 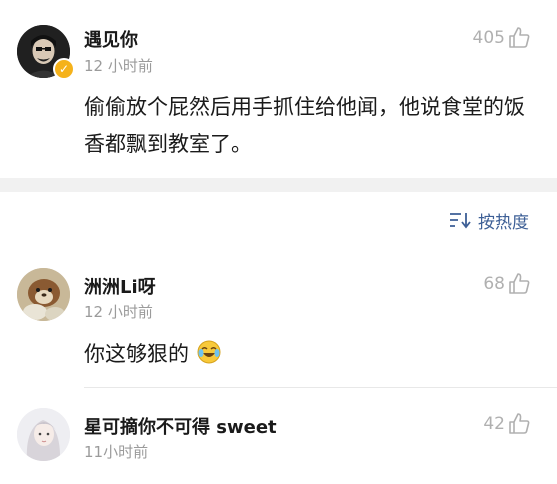 What do you see at coordinates (118, 312) in the screenshot?
I see `comment-time: 12 小时前` at bounding box center [118, 312].